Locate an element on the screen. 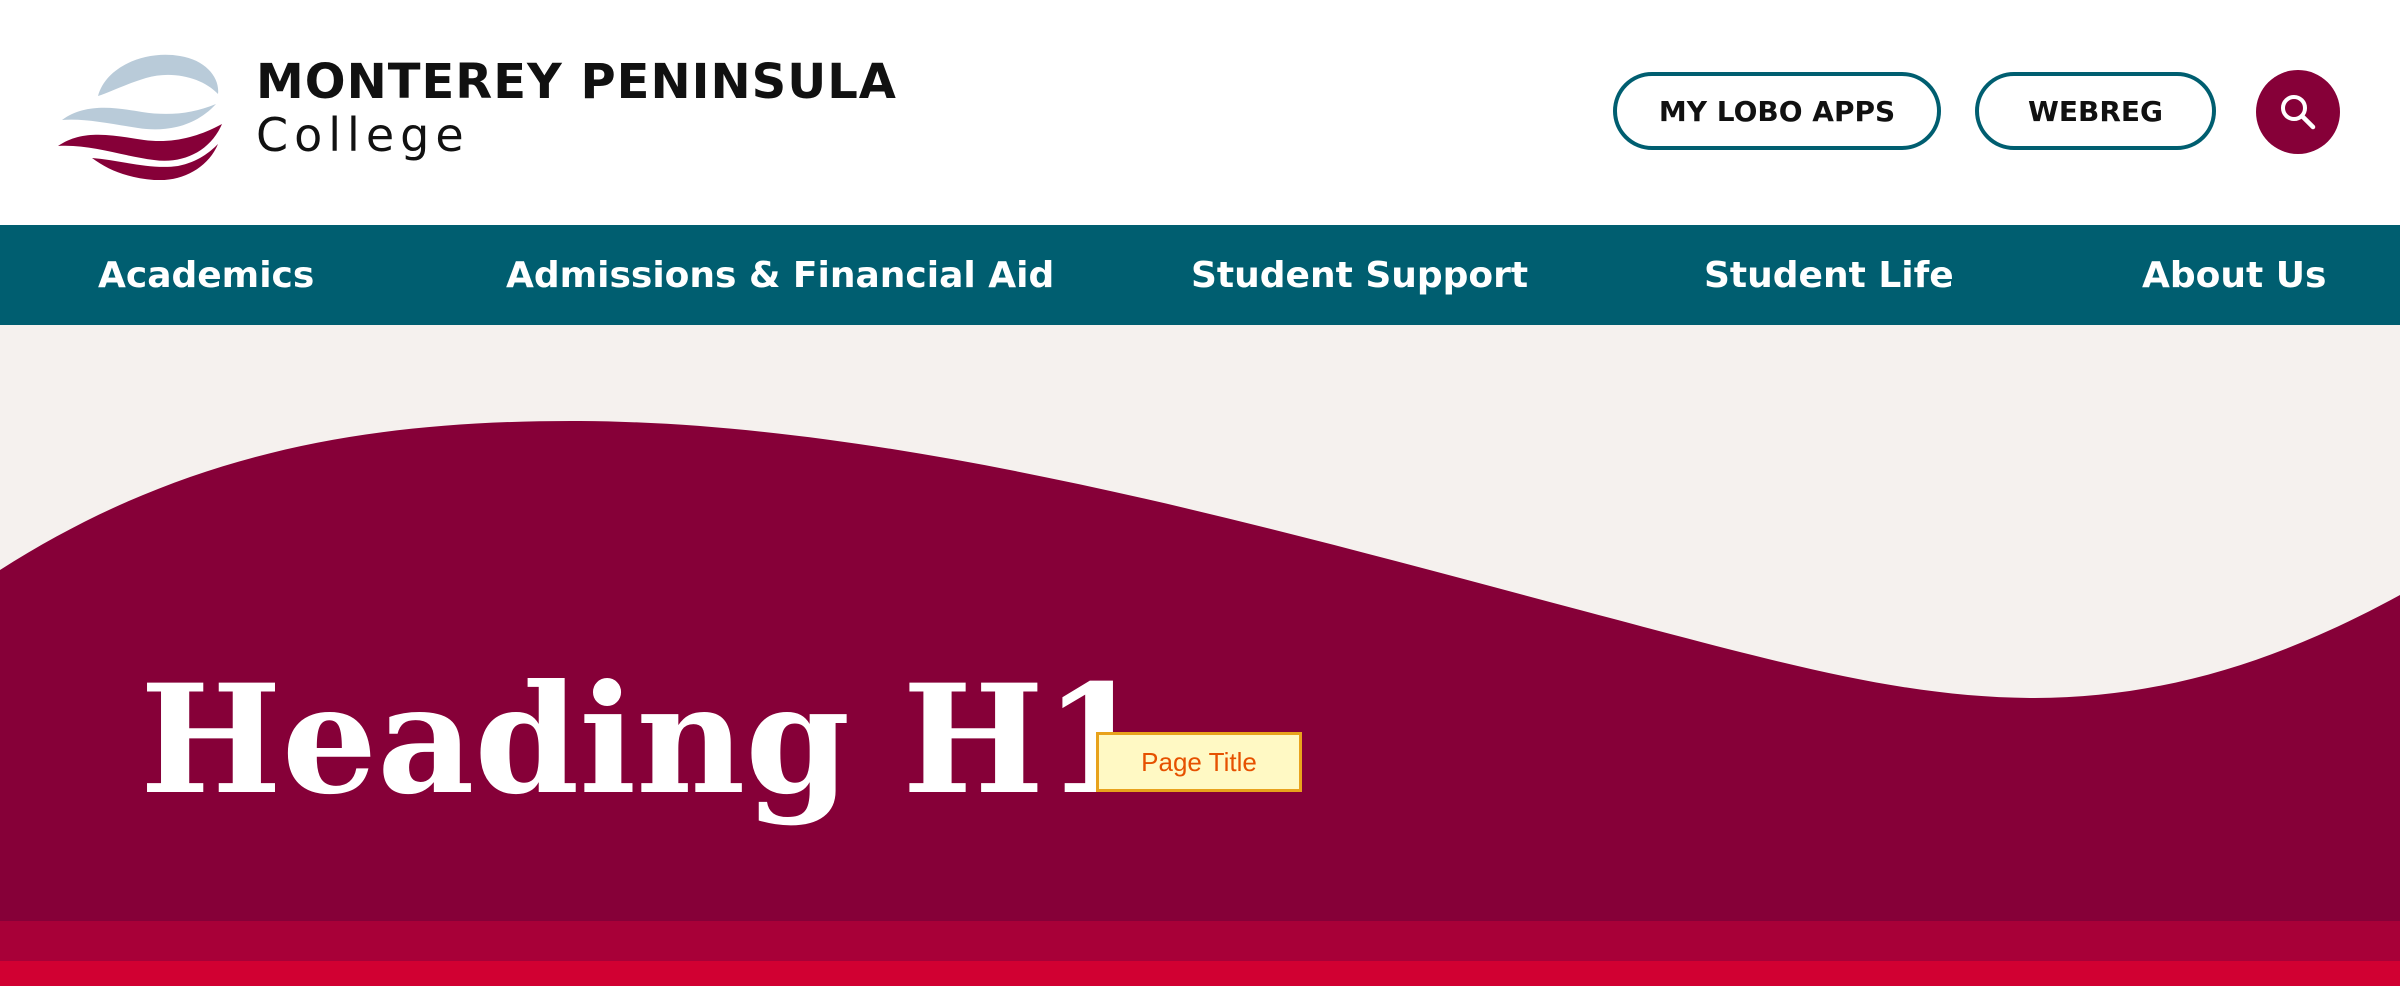 The width and height of the screenshot is (2400, 986). nav-item-admissions-financial-aid: Admissions & Financial Aid is located at coordinates (780, 275).